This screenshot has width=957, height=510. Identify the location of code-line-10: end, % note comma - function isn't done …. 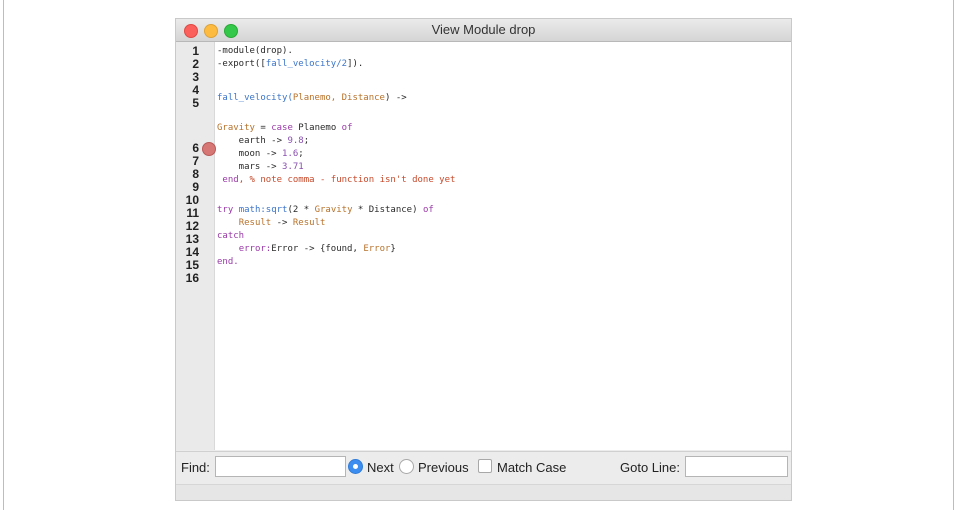
(336, 180).